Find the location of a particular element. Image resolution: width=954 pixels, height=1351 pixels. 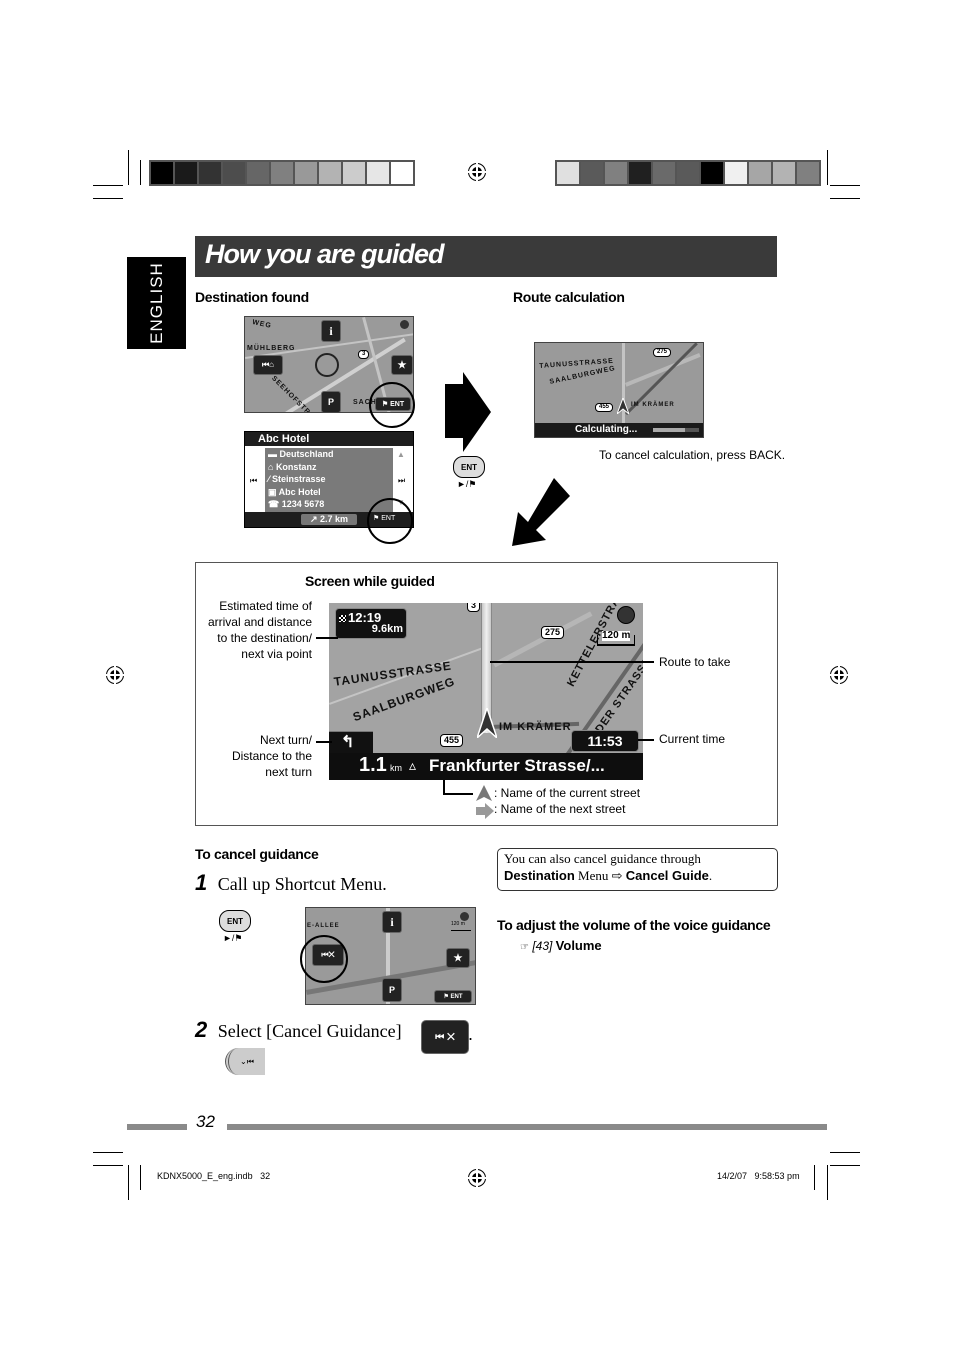

note-period: . is located at coordinates (710, 875).